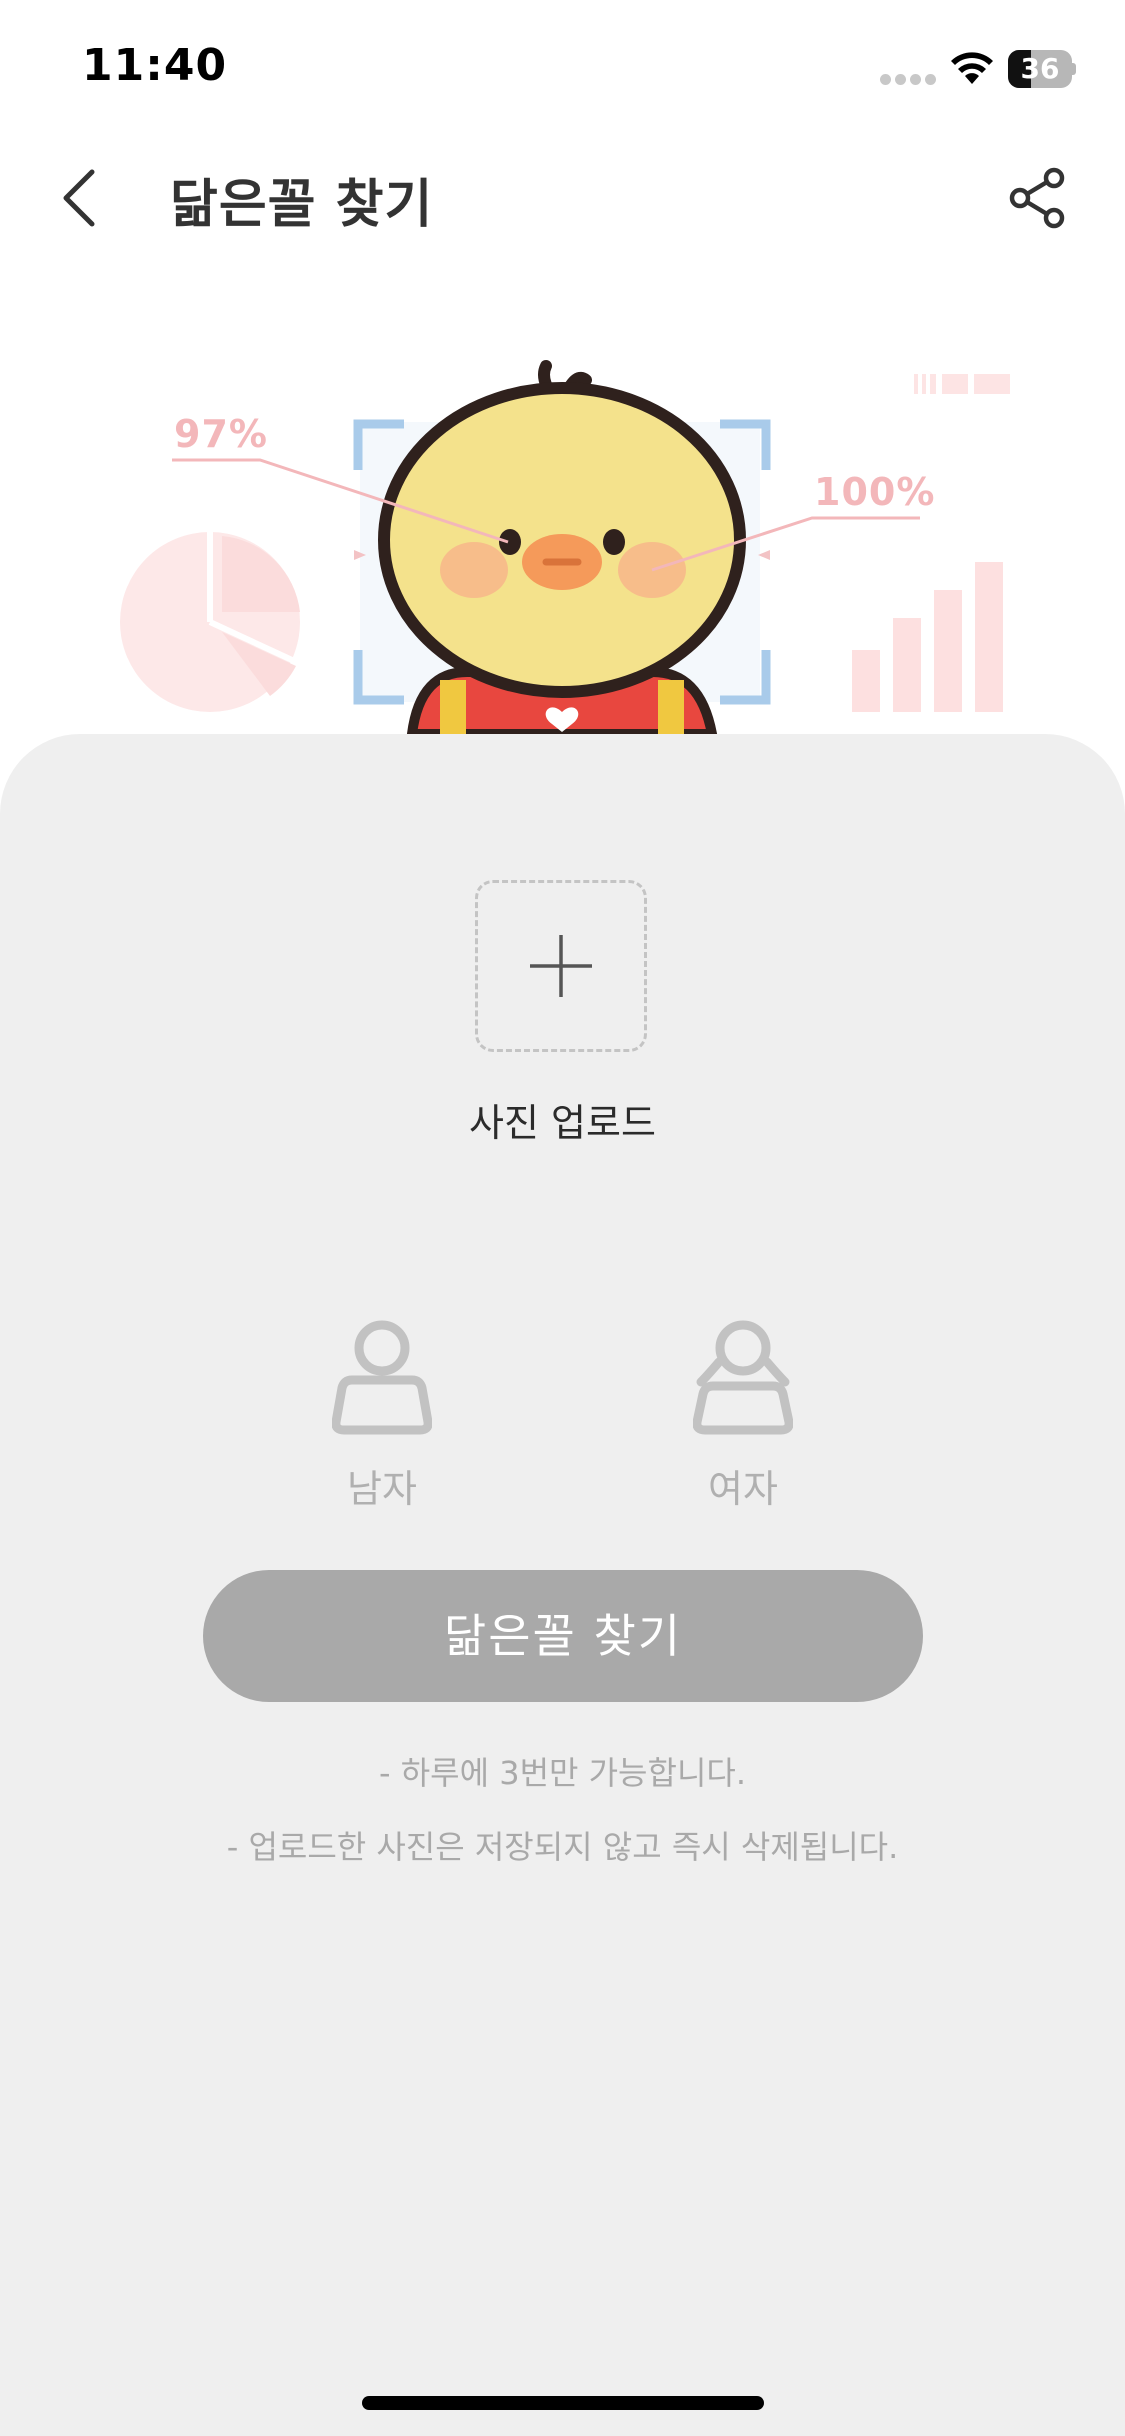 Image resolution: width=1125 pixels, height=2436 pixels. Describe the element at coordinates (562, 1847) in the screenshot. I see `notice-photo-deletion: - 업로드한 사진은 저장되지 않고 즉시 삭제됩니다.` at that location.